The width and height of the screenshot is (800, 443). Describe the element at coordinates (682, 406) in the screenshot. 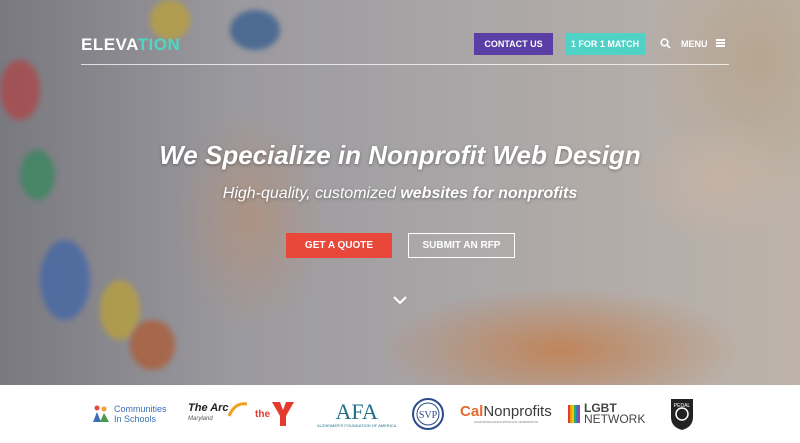

I see `svg-text: PEDAL` at that location.